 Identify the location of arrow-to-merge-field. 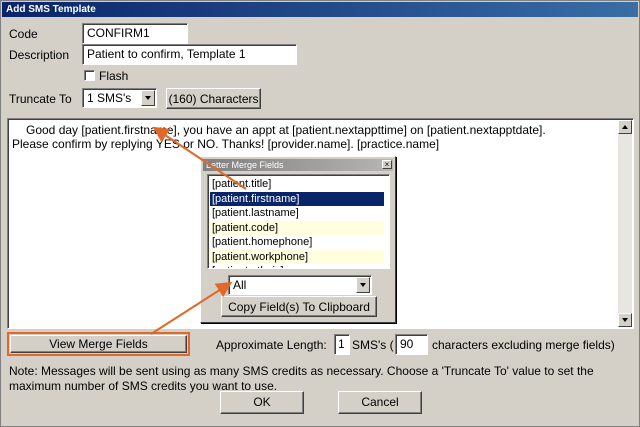
(199, 158).